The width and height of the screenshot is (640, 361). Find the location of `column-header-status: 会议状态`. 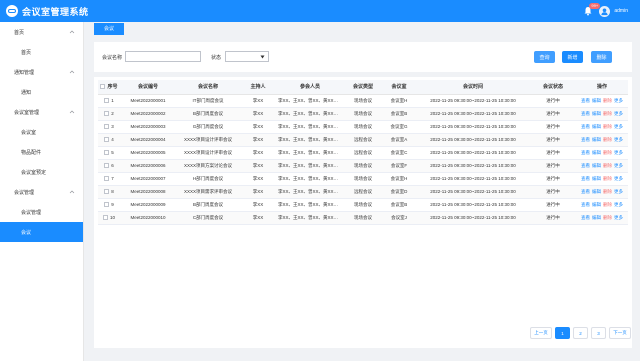

column-header-status: 会议状态 is located at coordinates (553, 87).